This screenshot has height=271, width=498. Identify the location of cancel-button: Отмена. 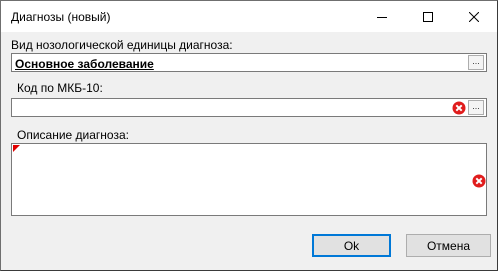
(448, 245).